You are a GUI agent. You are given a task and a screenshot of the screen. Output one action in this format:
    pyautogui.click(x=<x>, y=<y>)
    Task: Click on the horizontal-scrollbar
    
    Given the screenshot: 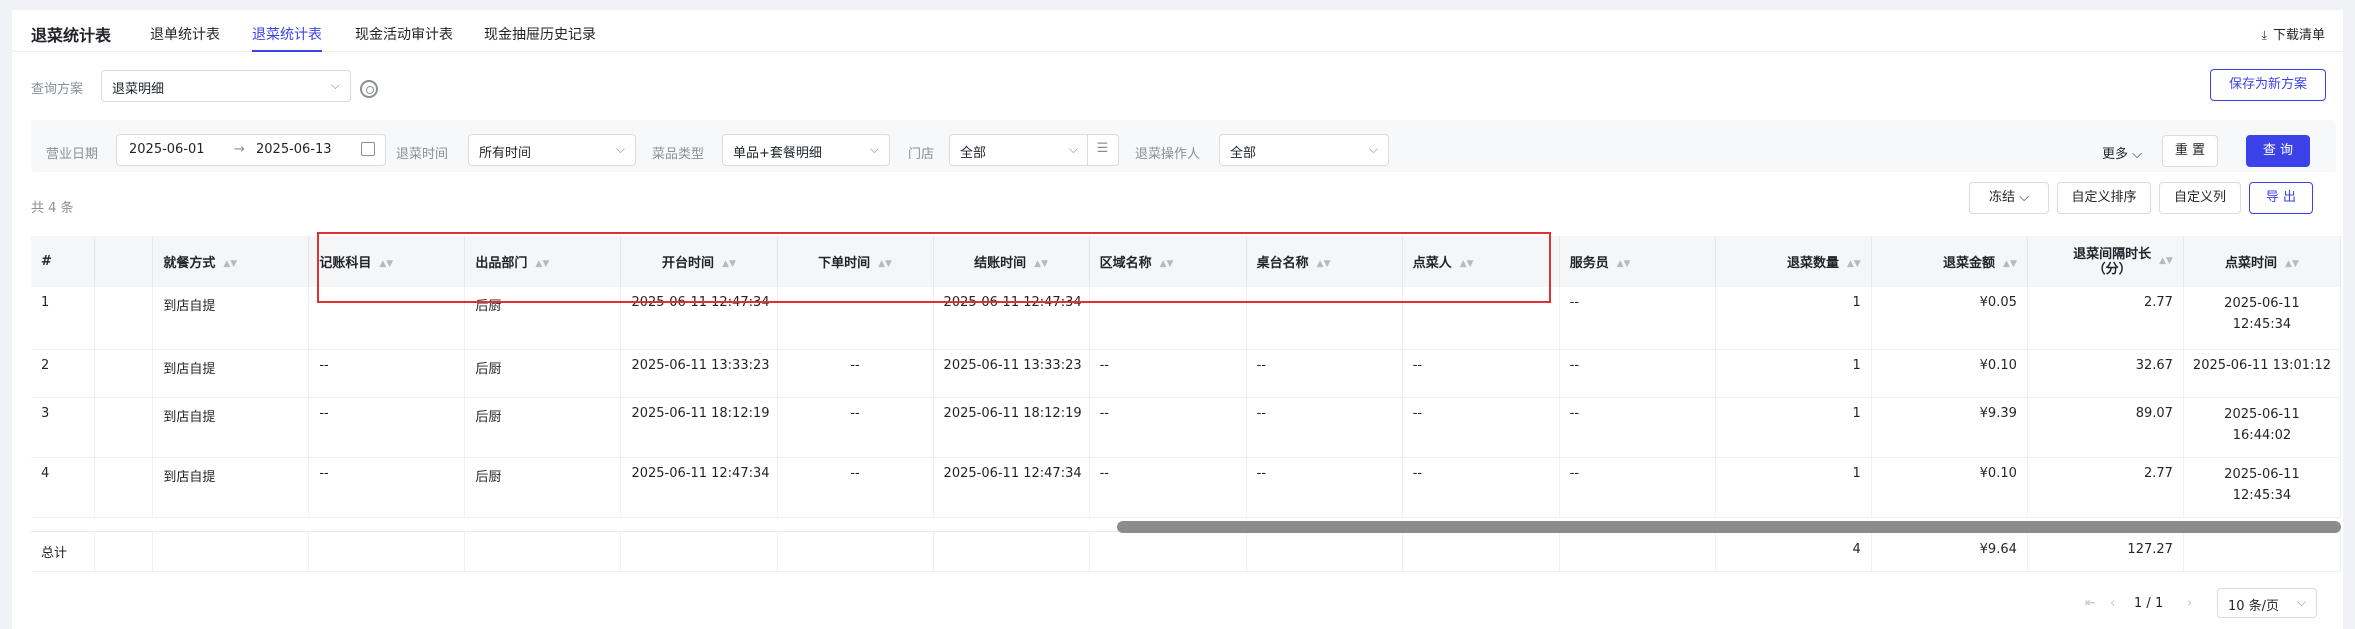 What is the action you would take?
    pyautogui.click(x=1729, y=527)
    